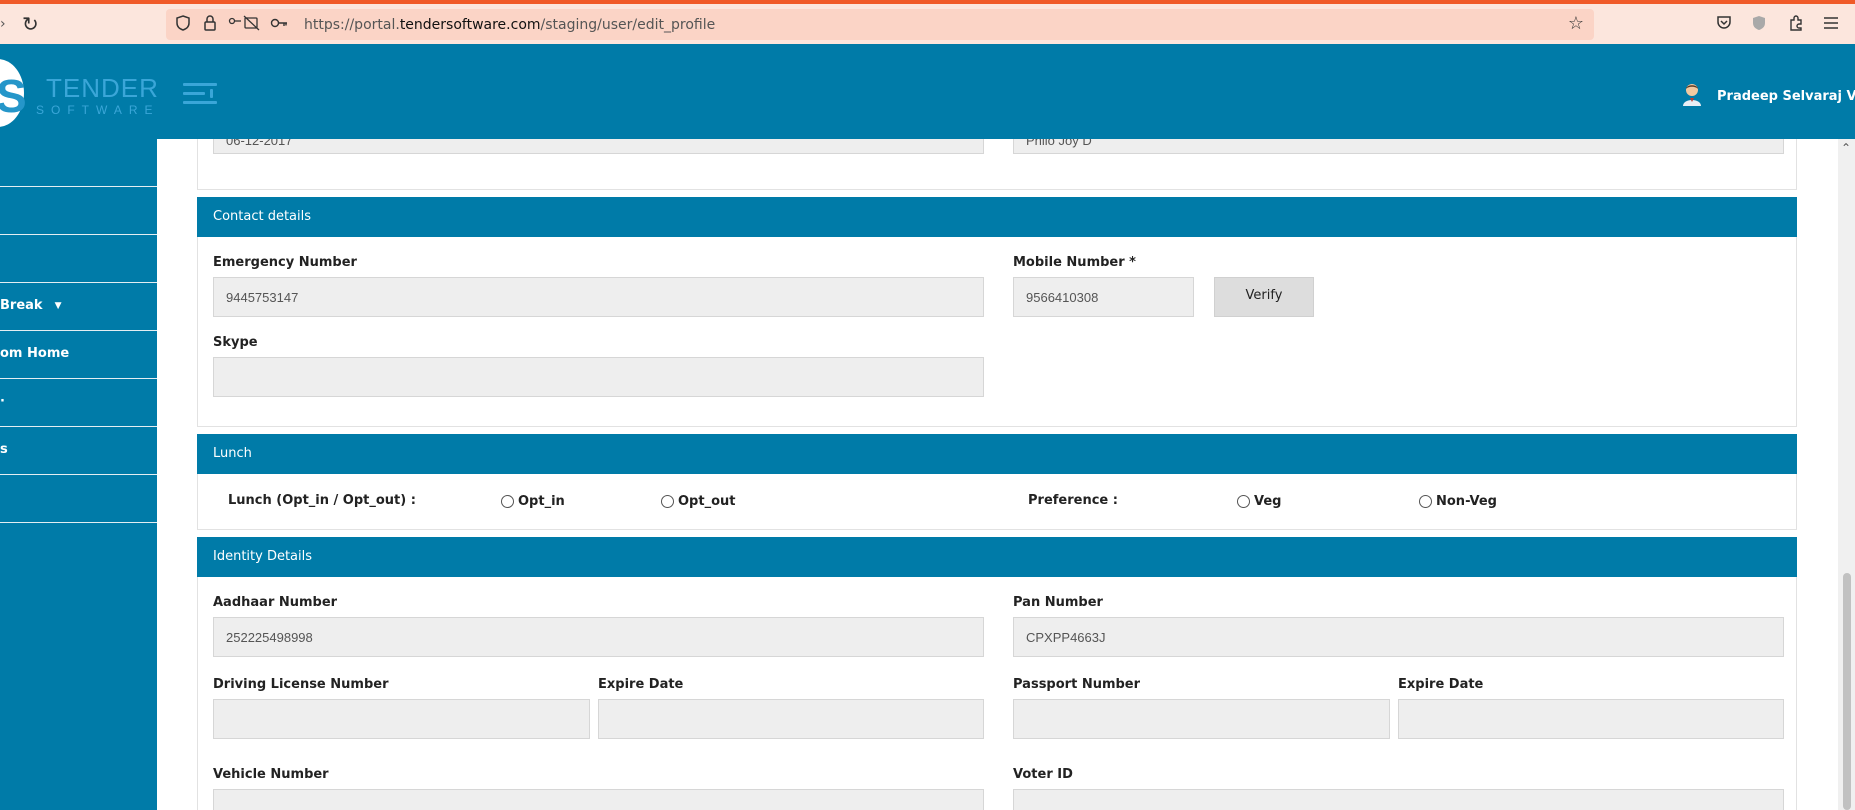 The image size is (1855, 810). What do you see at coordinates (1201, 719) in the screenshot?
I see `passport-number-field` at bounding box center [1201, 719].